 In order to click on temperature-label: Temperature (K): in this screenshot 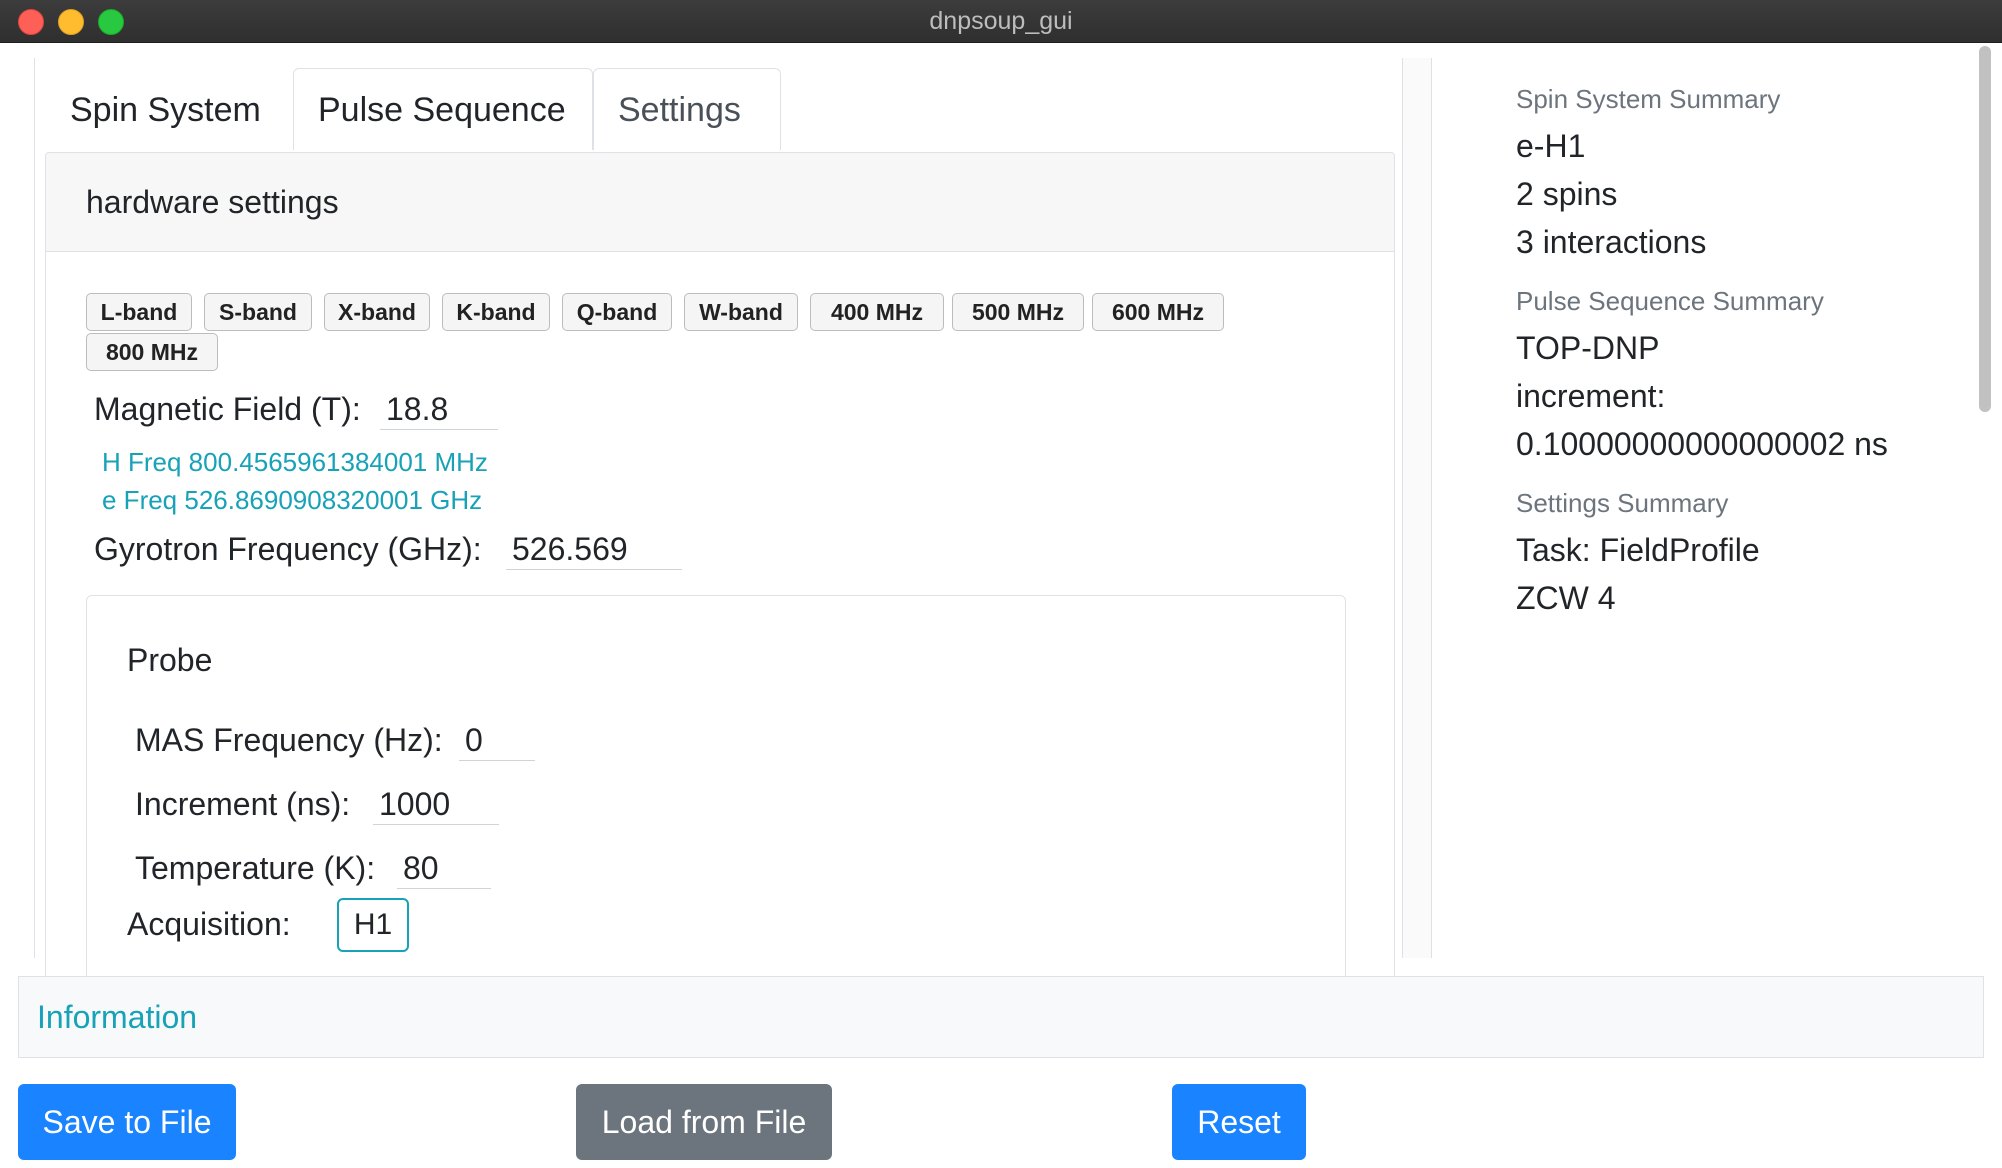, I will do `click(255, 868)`.